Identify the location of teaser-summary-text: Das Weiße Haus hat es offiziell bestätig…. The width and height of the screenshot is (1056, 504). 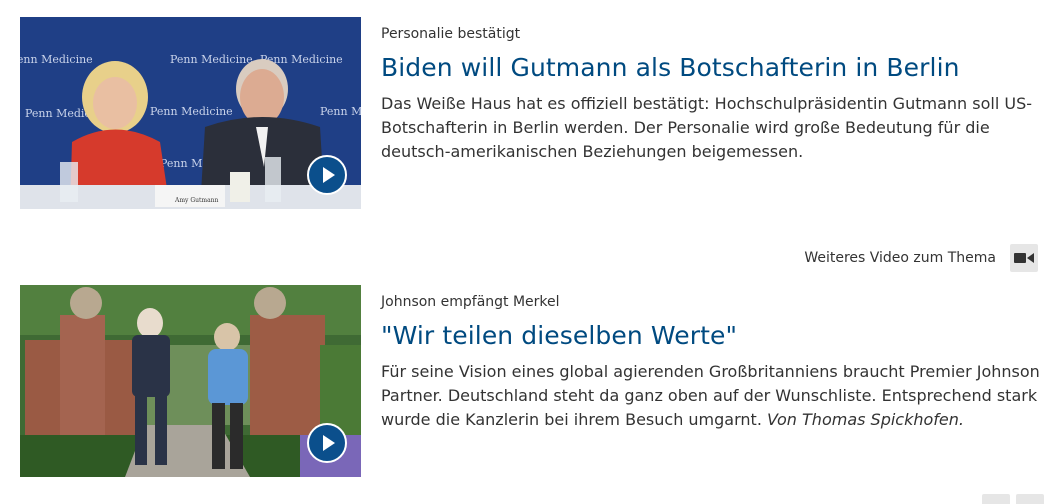
(706, 127).